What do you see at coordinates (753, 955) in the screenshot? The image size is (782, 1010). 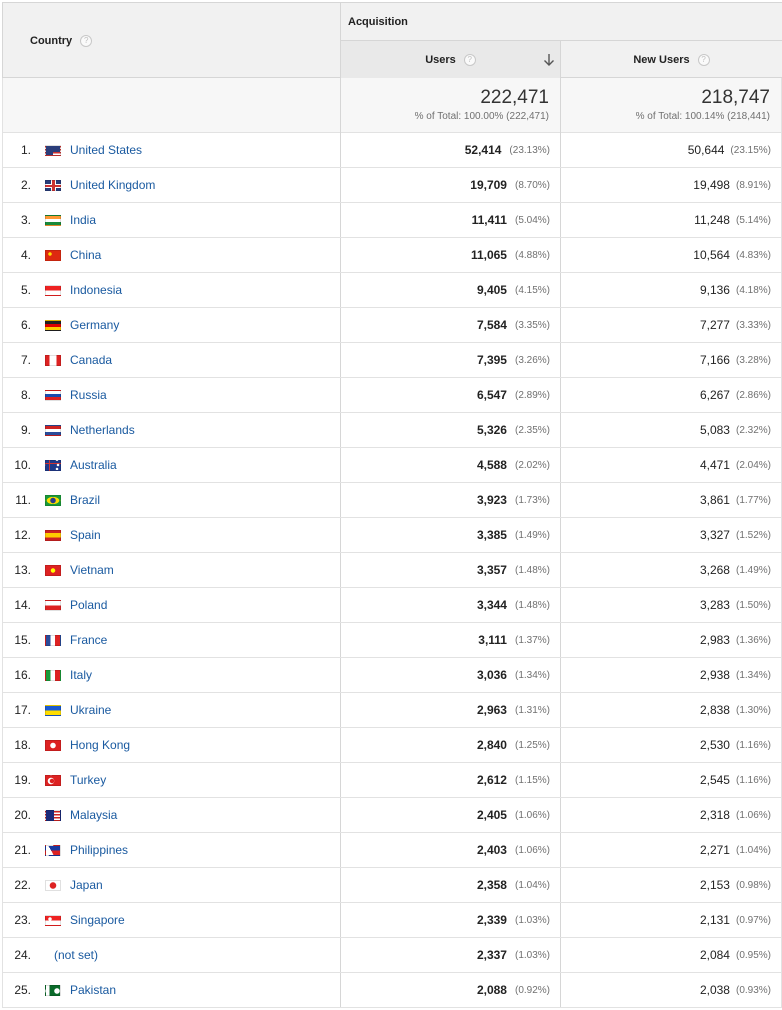 I see `new-users-percent: (0.95%)` at bounding box center [753, 955].